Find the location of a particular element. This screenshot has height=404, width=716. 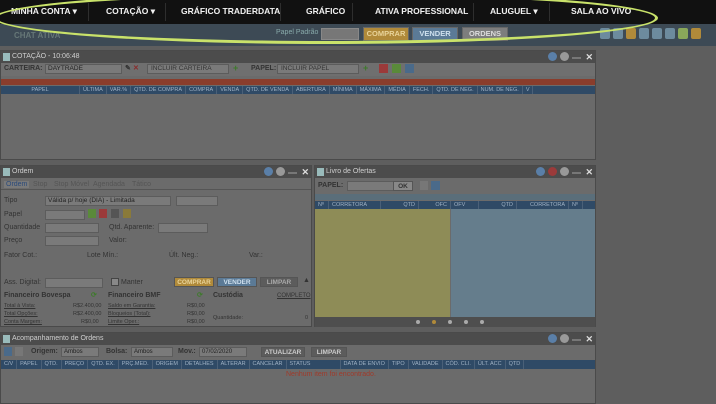

carteira-select: DAYTRADE is located at coordinates (83, 69).